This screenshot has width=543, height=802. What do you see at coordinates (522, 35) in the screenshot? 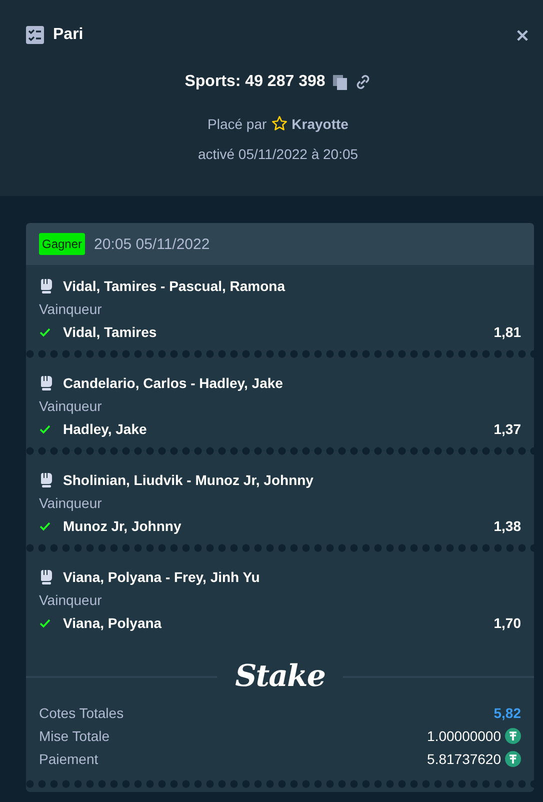
I see `close-icon` at bounding box center [522, 35].